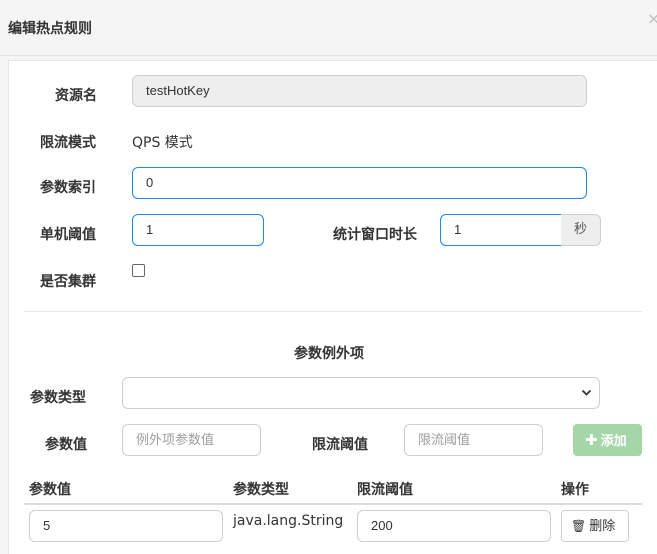  I want to click on threshold-label: 单机阈值, so click(68, 235).